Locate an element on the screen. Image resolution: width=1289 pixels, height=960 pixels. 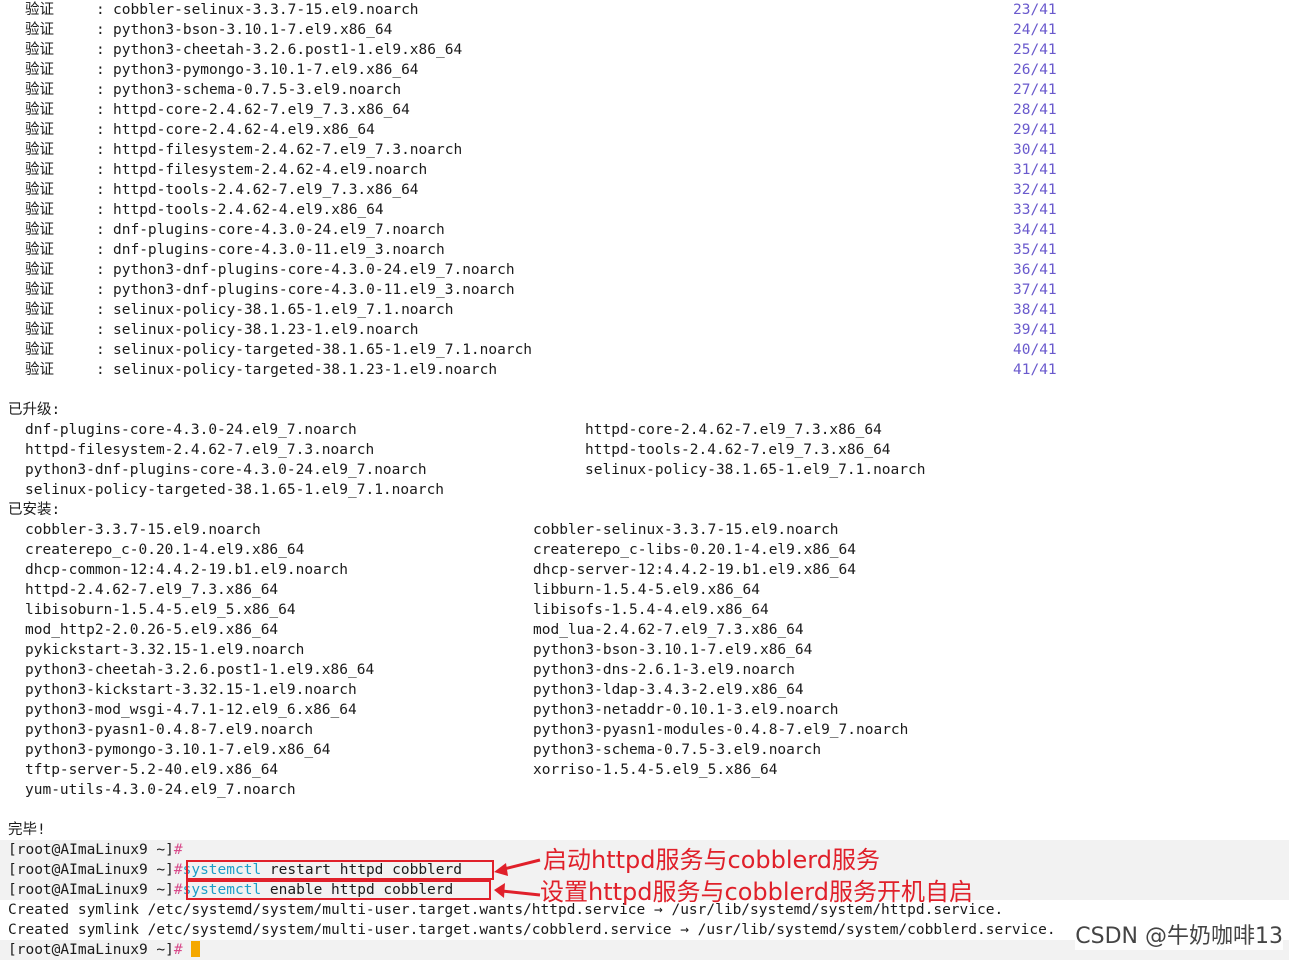
package-name: xorriso-1.5.4-5.el9_5.x86_64 is located at coordinates (655, 770).